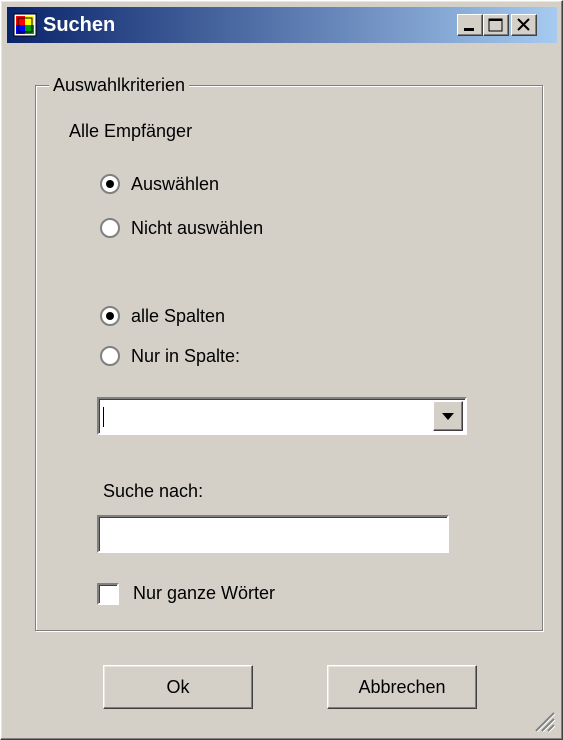 Image resolution: width=563 pixels, height=740 pixels. Describe the element at coordinates (282, 416) in the screenshot. I see `column-select` at that location.